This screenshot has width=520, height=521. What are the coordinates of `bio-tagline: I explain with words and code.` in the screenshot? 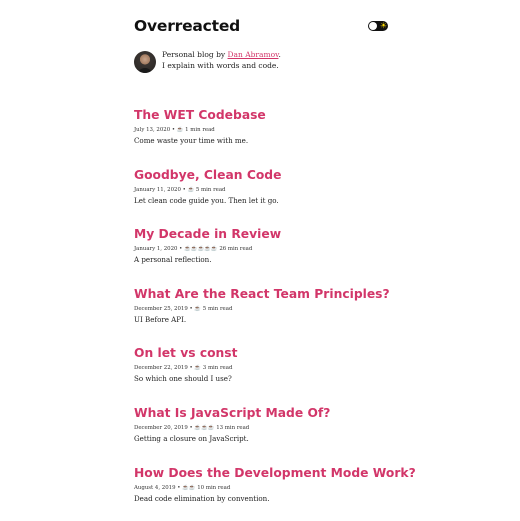 It's located at (220, 65).